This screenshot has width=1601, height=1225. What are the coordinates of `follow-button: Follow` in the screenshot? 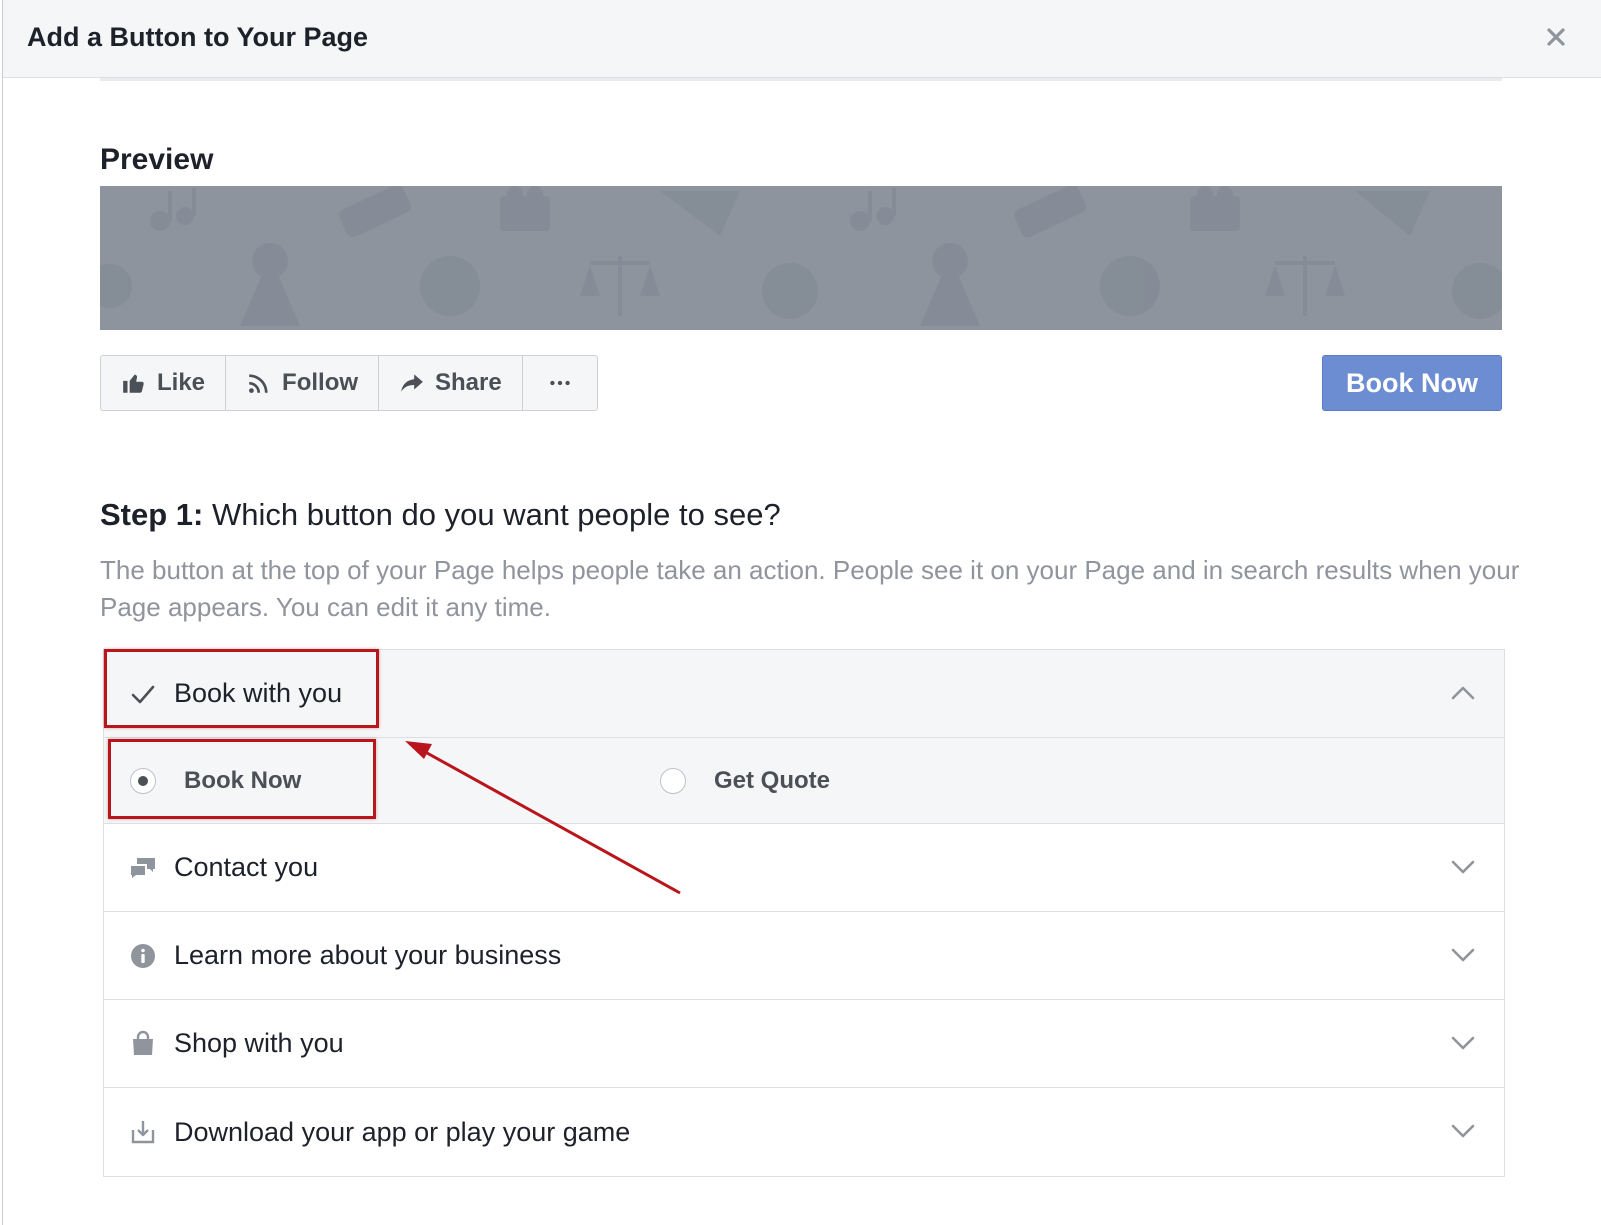 It's located at (303, 383).